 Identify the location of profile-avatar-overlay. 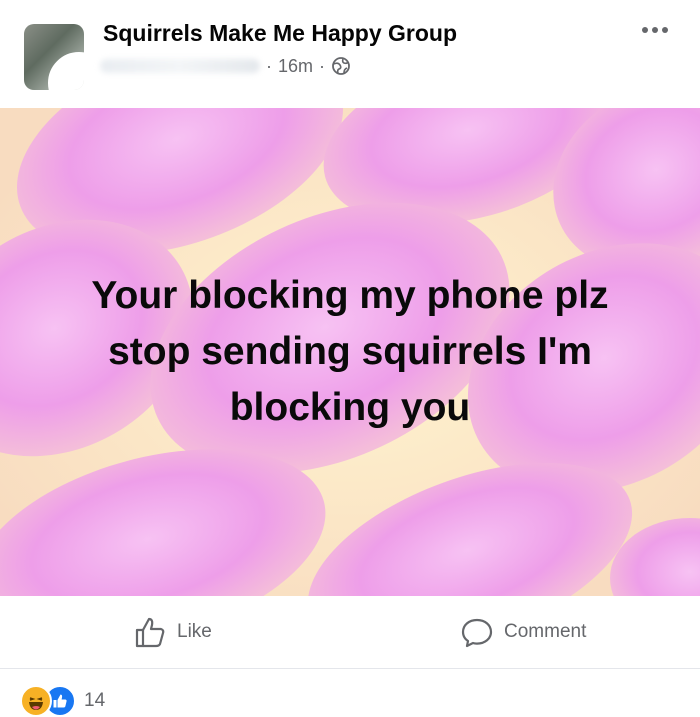
(66, 71).